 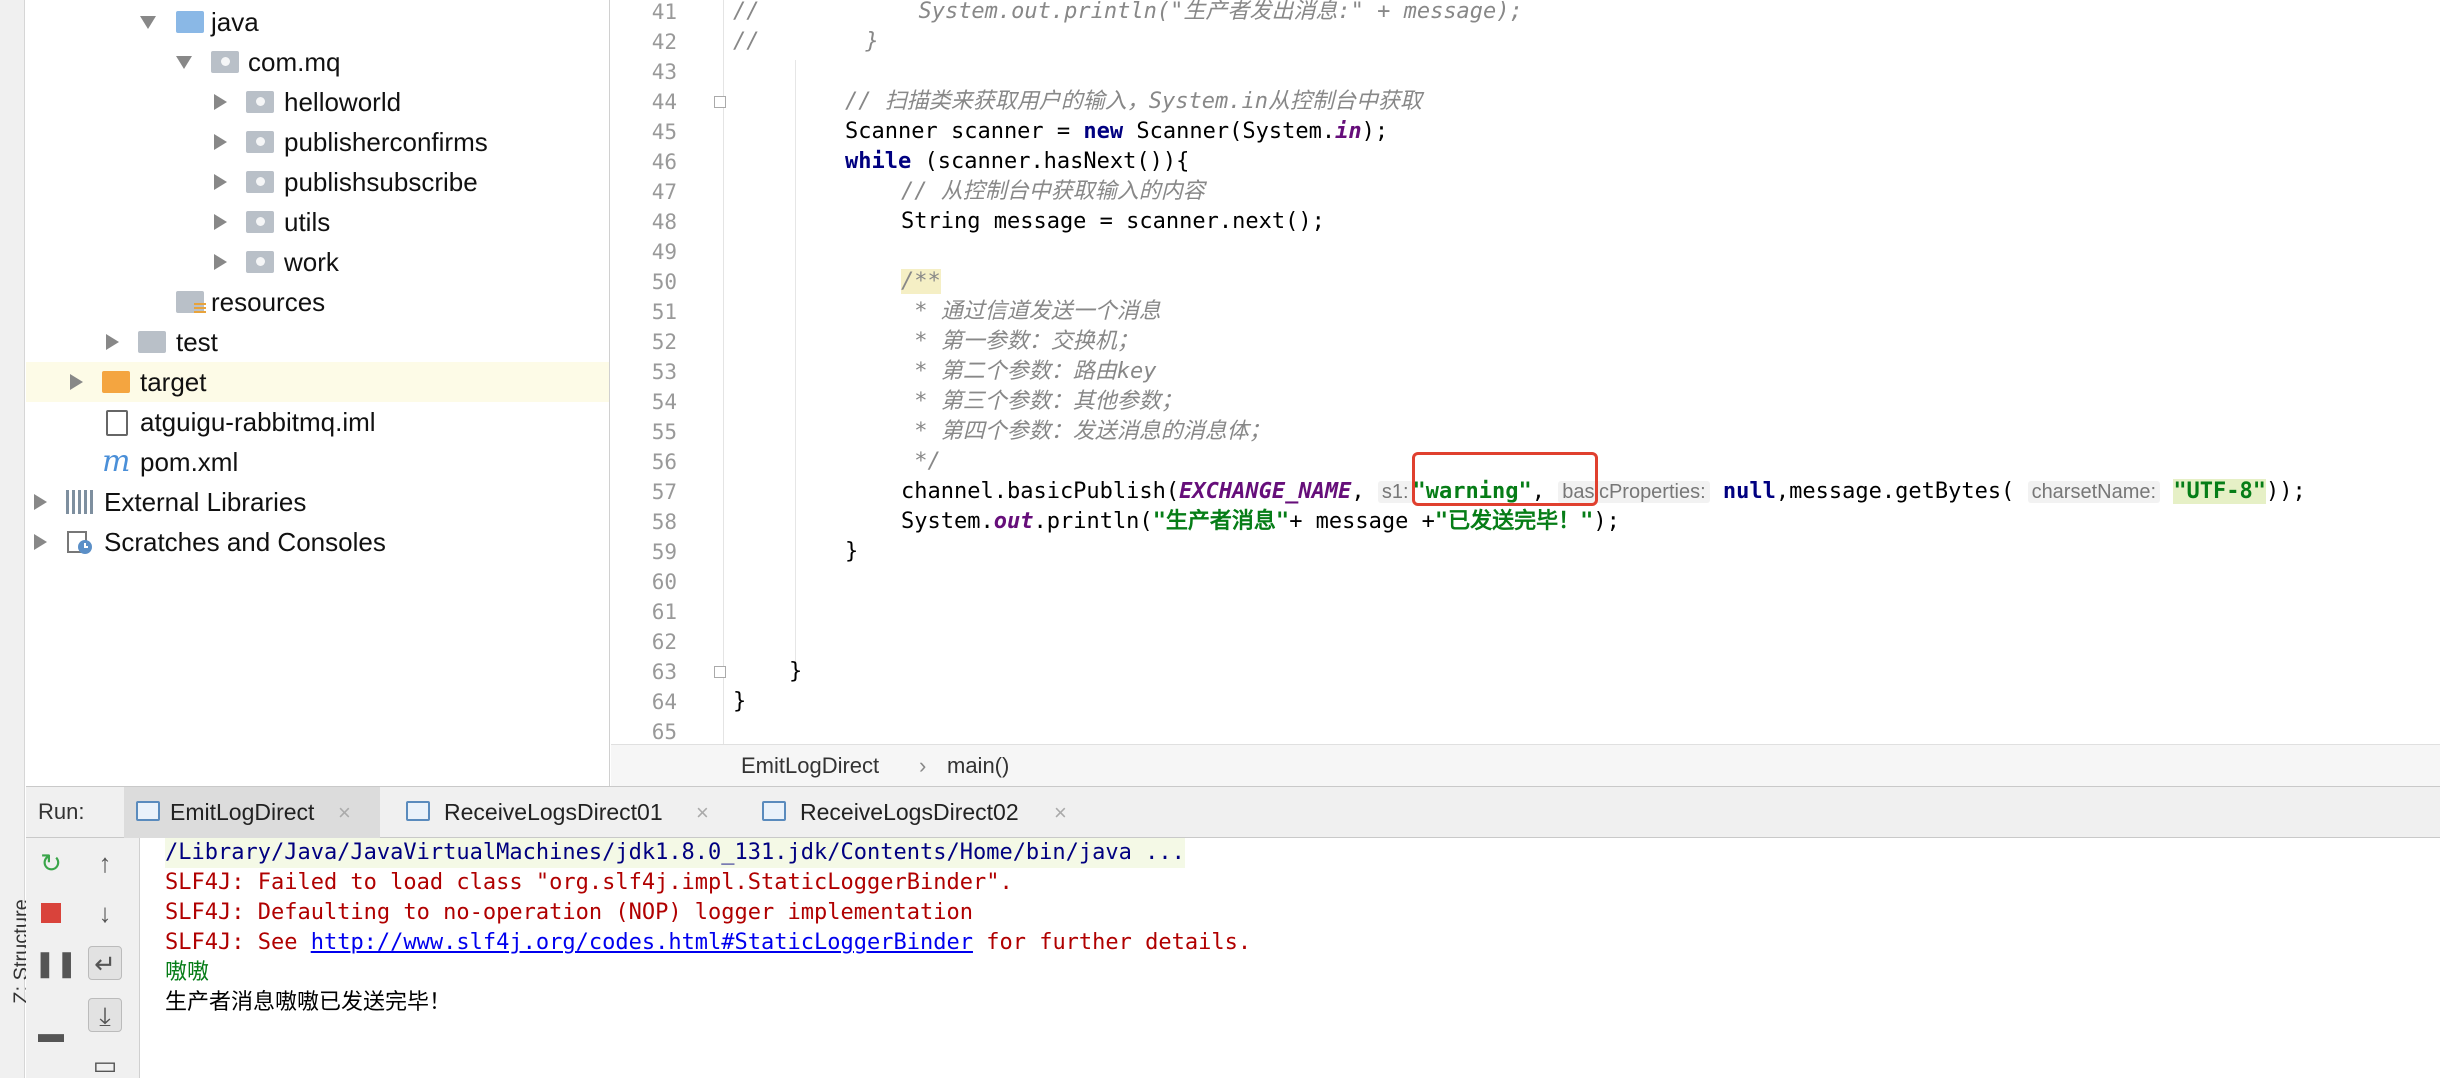 I want to click on tree-item-resources: resources, so click(x=317, y=302).